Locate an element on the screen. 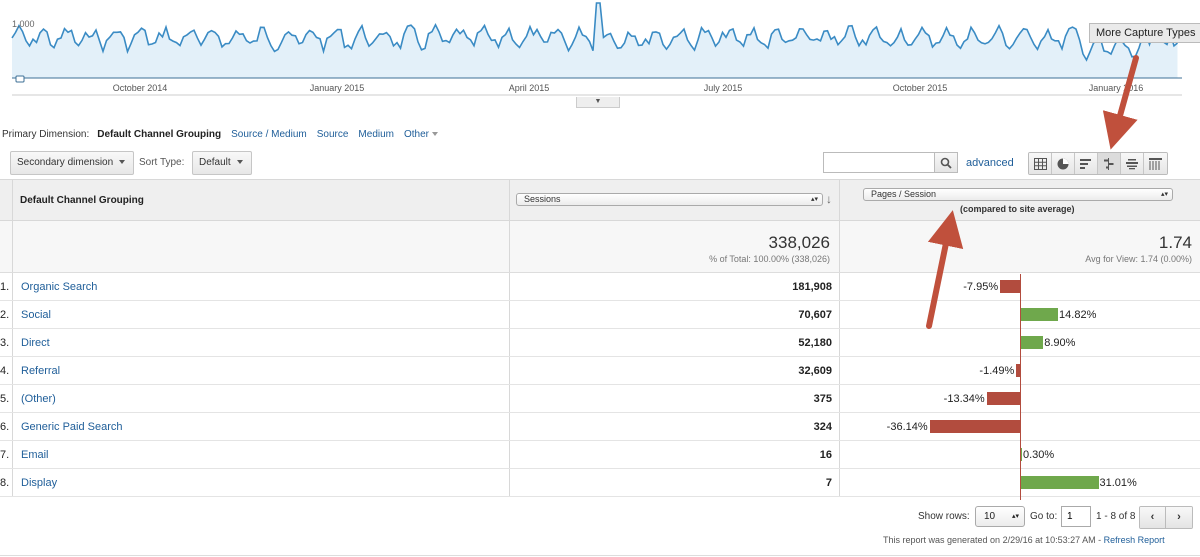  search-button is located at coordinates (946, 162).